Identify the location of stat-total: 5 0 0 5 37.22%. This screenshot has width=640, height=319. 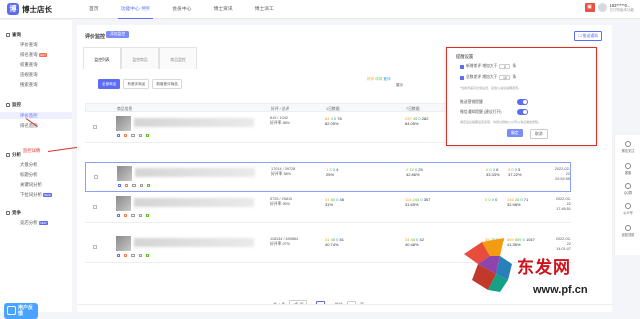
(515, 172).